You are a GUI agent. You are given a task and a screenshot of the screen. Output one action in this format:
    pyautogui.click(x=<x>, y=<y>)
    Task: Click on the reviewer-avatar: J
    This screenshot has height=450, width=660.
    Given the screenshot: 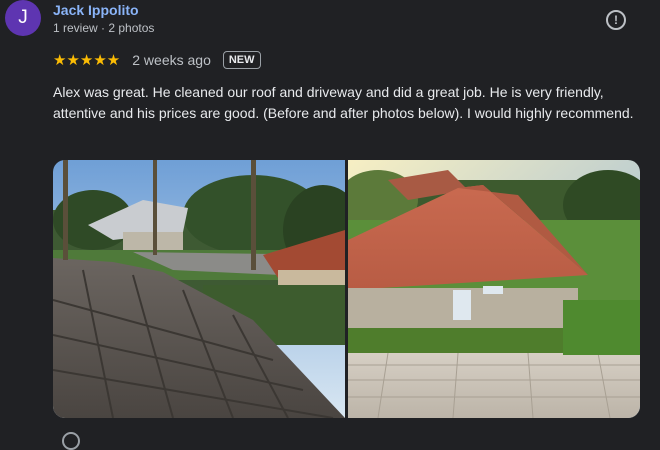 What is the action you would take?
    pyautogui.click(x=23, y=18)
    